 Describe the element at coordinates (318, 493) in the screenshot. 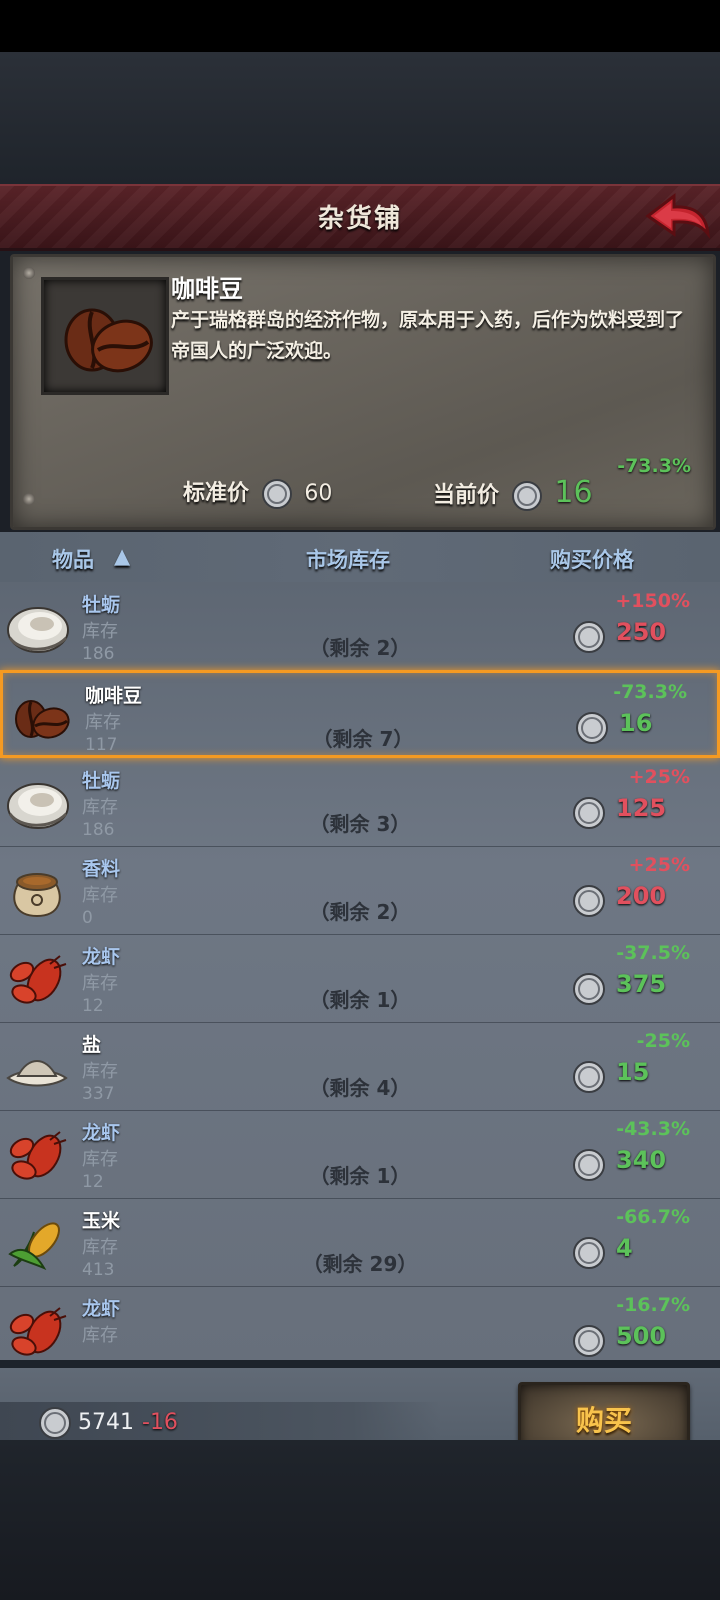

I see `standard-price-value: 60` at that location.